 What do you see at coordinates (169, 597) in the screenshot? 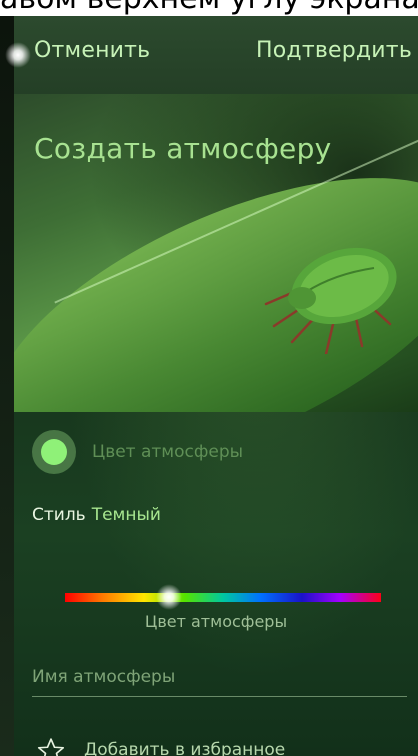
I see `slider-handle` at bounding box center [169, 597].